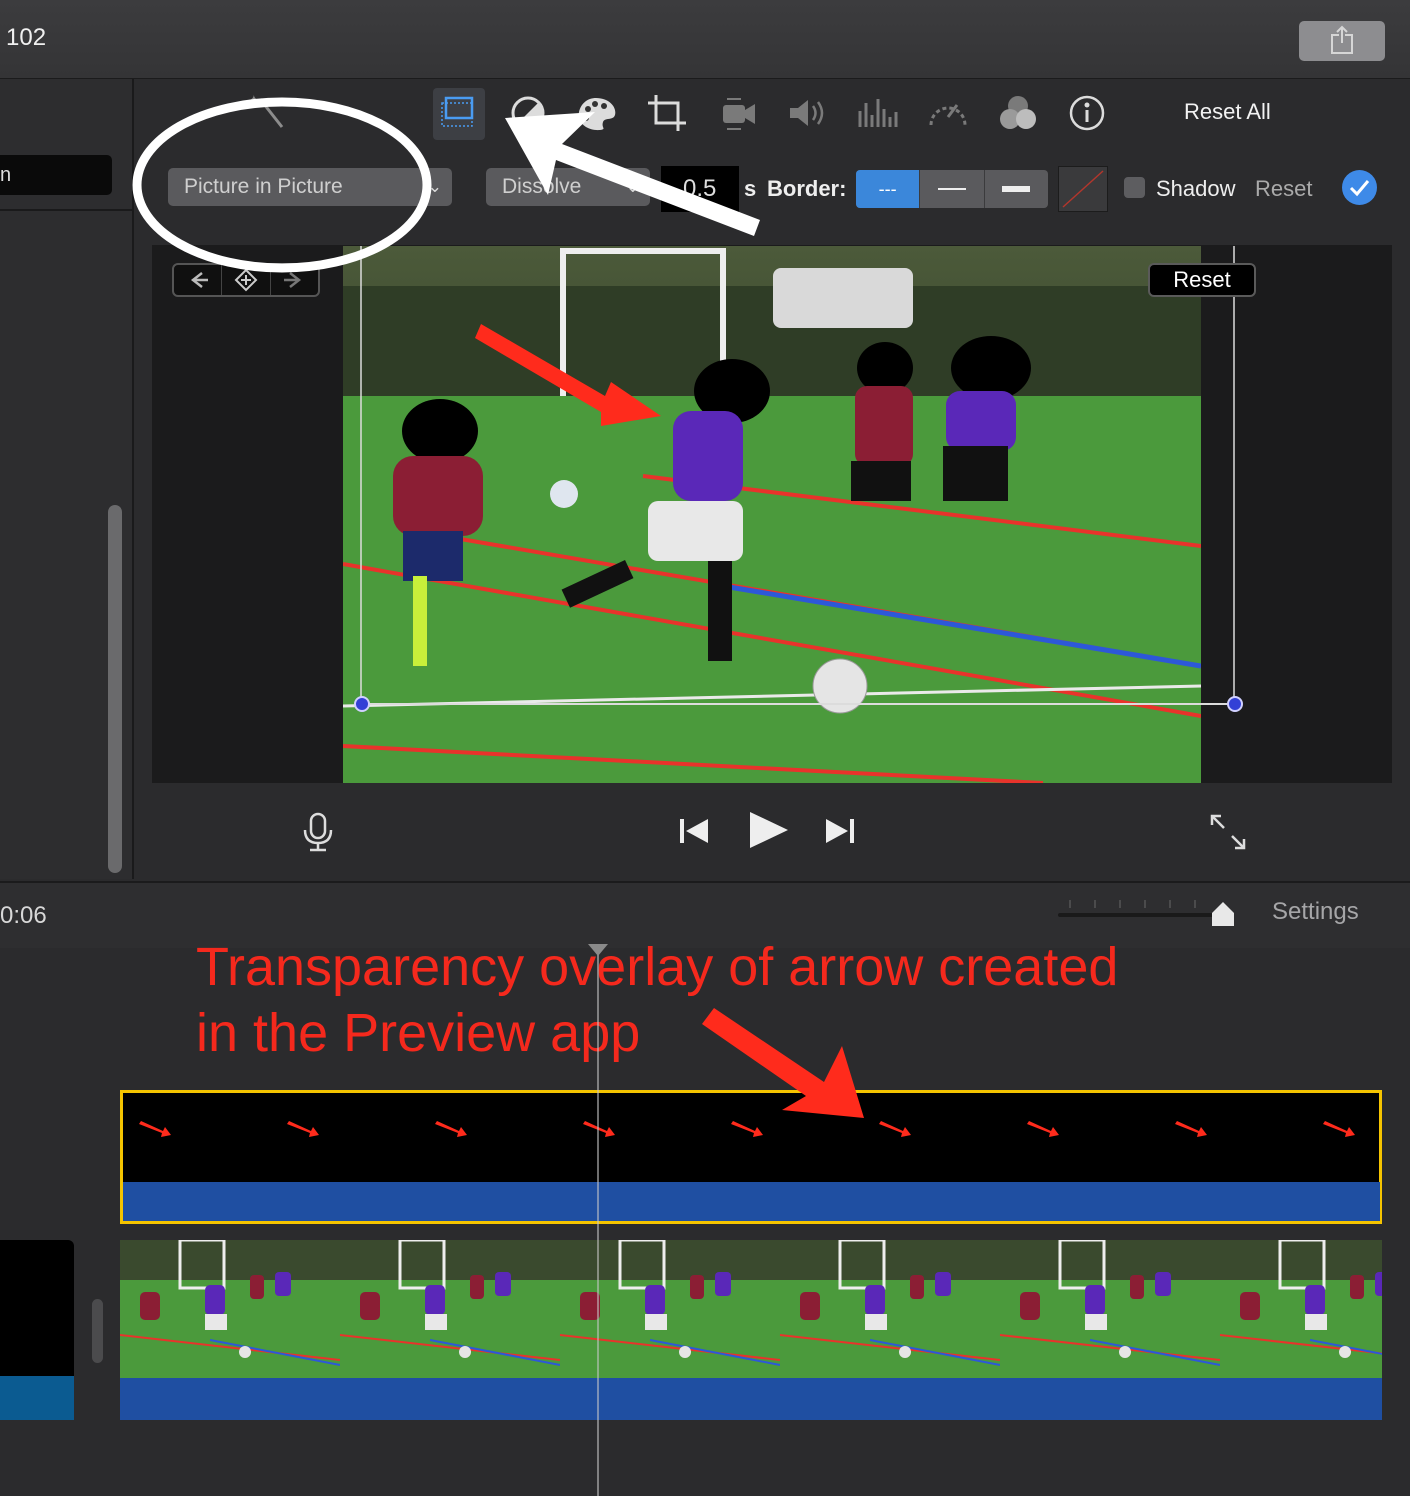 The image size is (1410, 1496). I want to click on no-color-icon, so click(1083, 189).